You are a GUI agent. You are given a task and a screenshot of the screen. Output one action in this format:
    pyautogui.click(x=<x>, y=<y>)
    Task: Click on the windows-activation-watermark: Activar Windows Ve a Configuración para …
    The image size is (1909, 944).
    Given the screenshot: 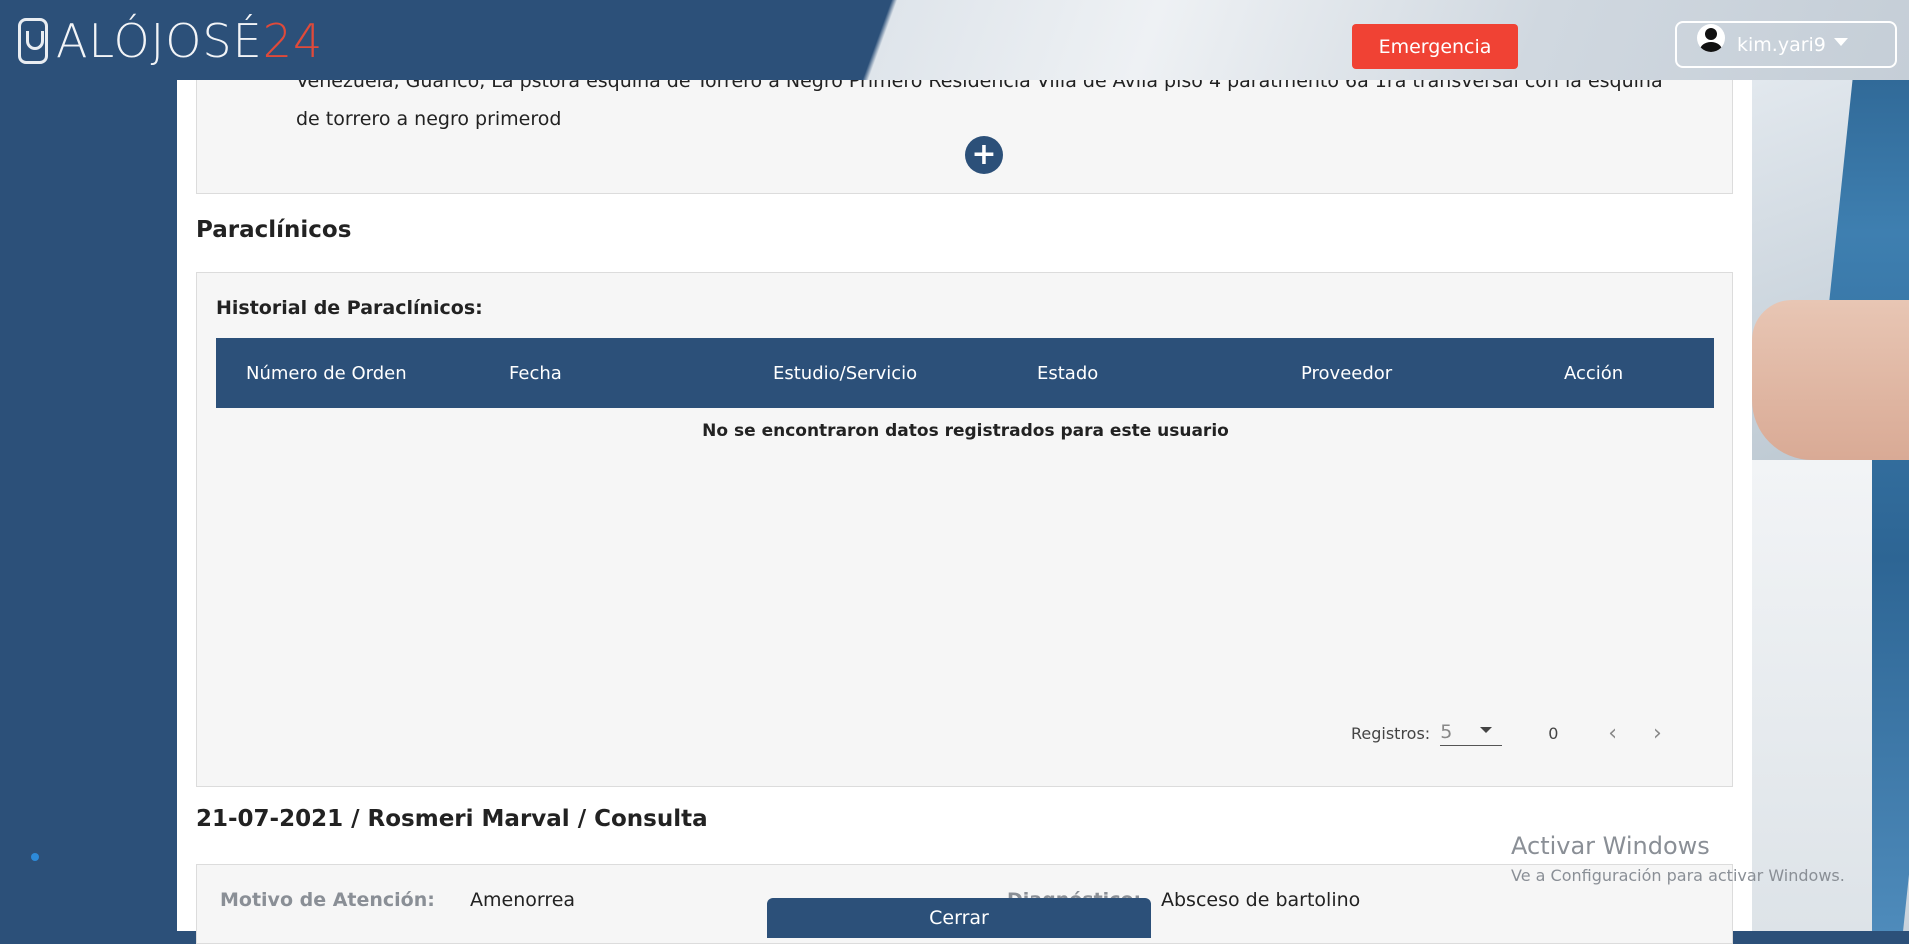 What is the action you would take?
    pyautogui.click(x=1678, y=858)
    